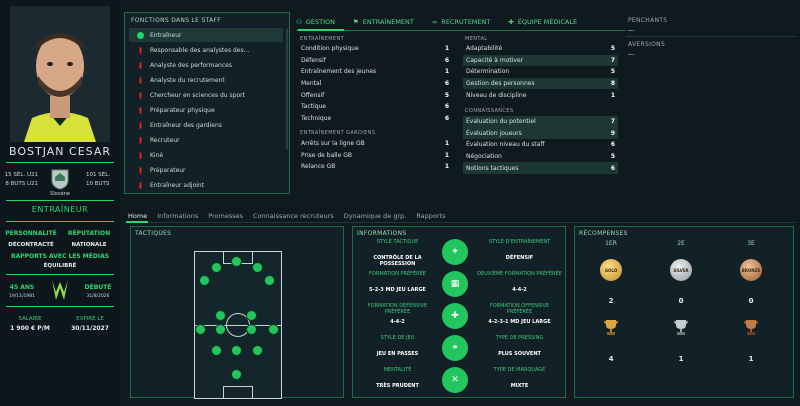 The width and height of the screenshot is (800, 406). I want to click on scrollbar, so click(287, 89).